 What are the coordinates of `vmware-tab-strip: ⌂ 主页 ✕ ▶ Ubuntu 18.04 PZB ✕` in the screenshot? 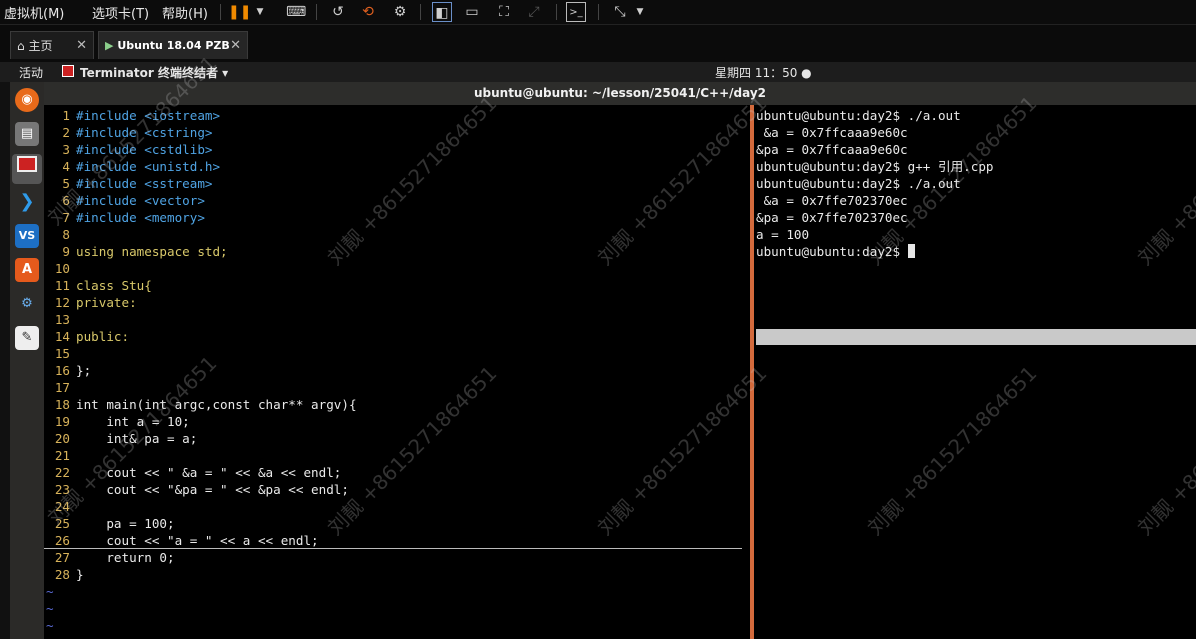 It's located at (598, 43).